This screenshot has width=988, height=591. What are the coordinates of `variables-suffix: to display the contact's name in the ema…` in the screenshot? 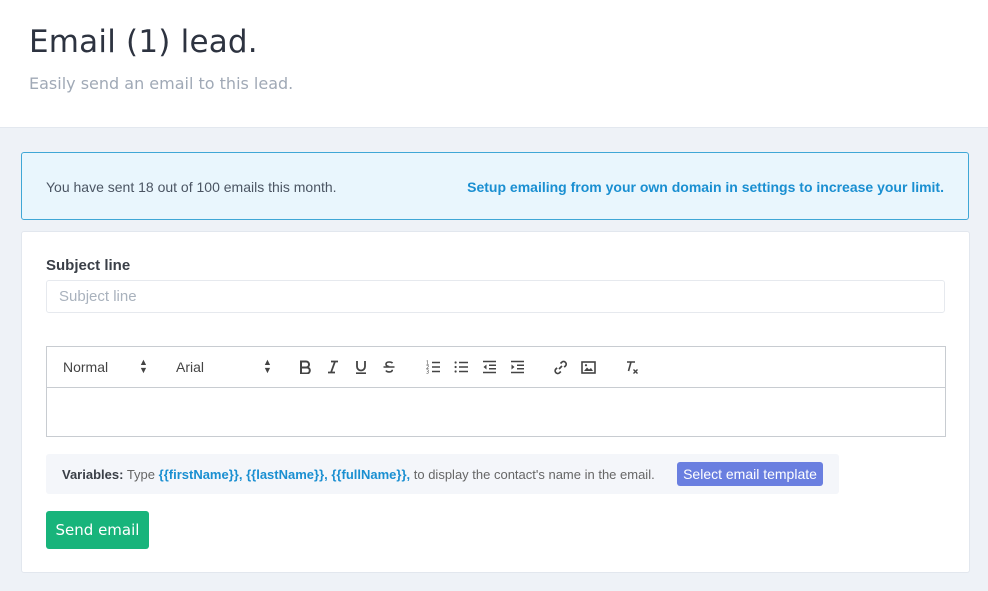 It's located at (534, 474).